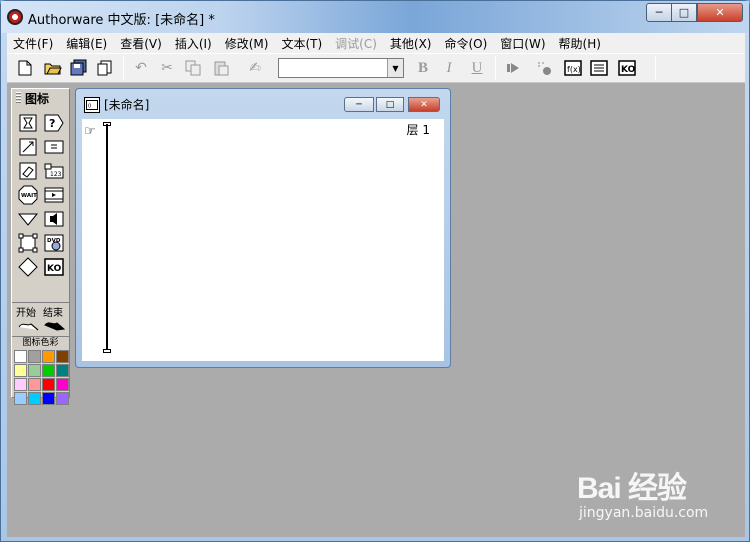 The image size is (750, 542). I want to click on svg-text: 123, so click(56, 174).